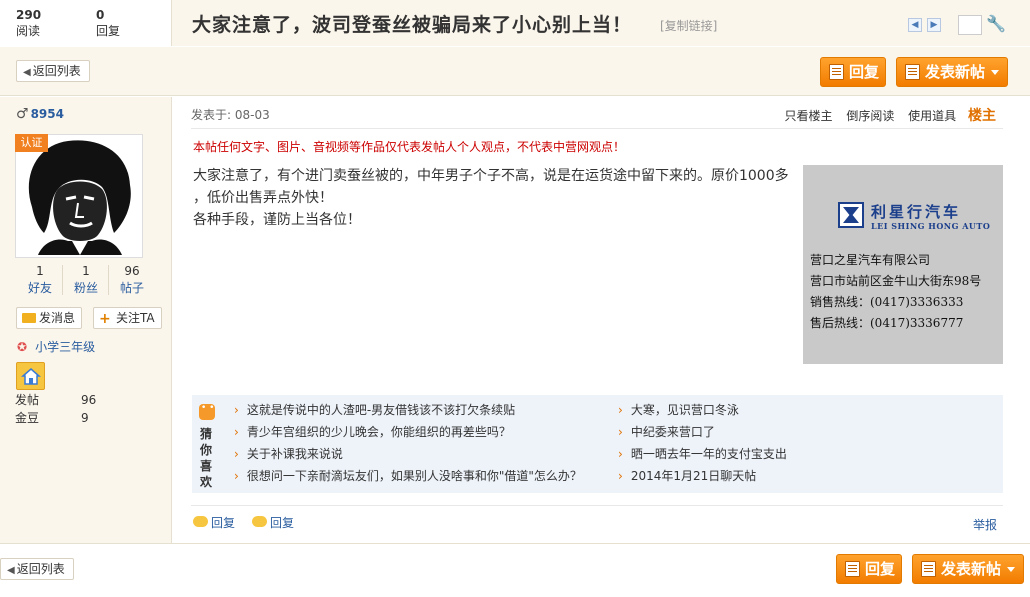  I want to click on fans-label: 粉丝, so click(85, 288).